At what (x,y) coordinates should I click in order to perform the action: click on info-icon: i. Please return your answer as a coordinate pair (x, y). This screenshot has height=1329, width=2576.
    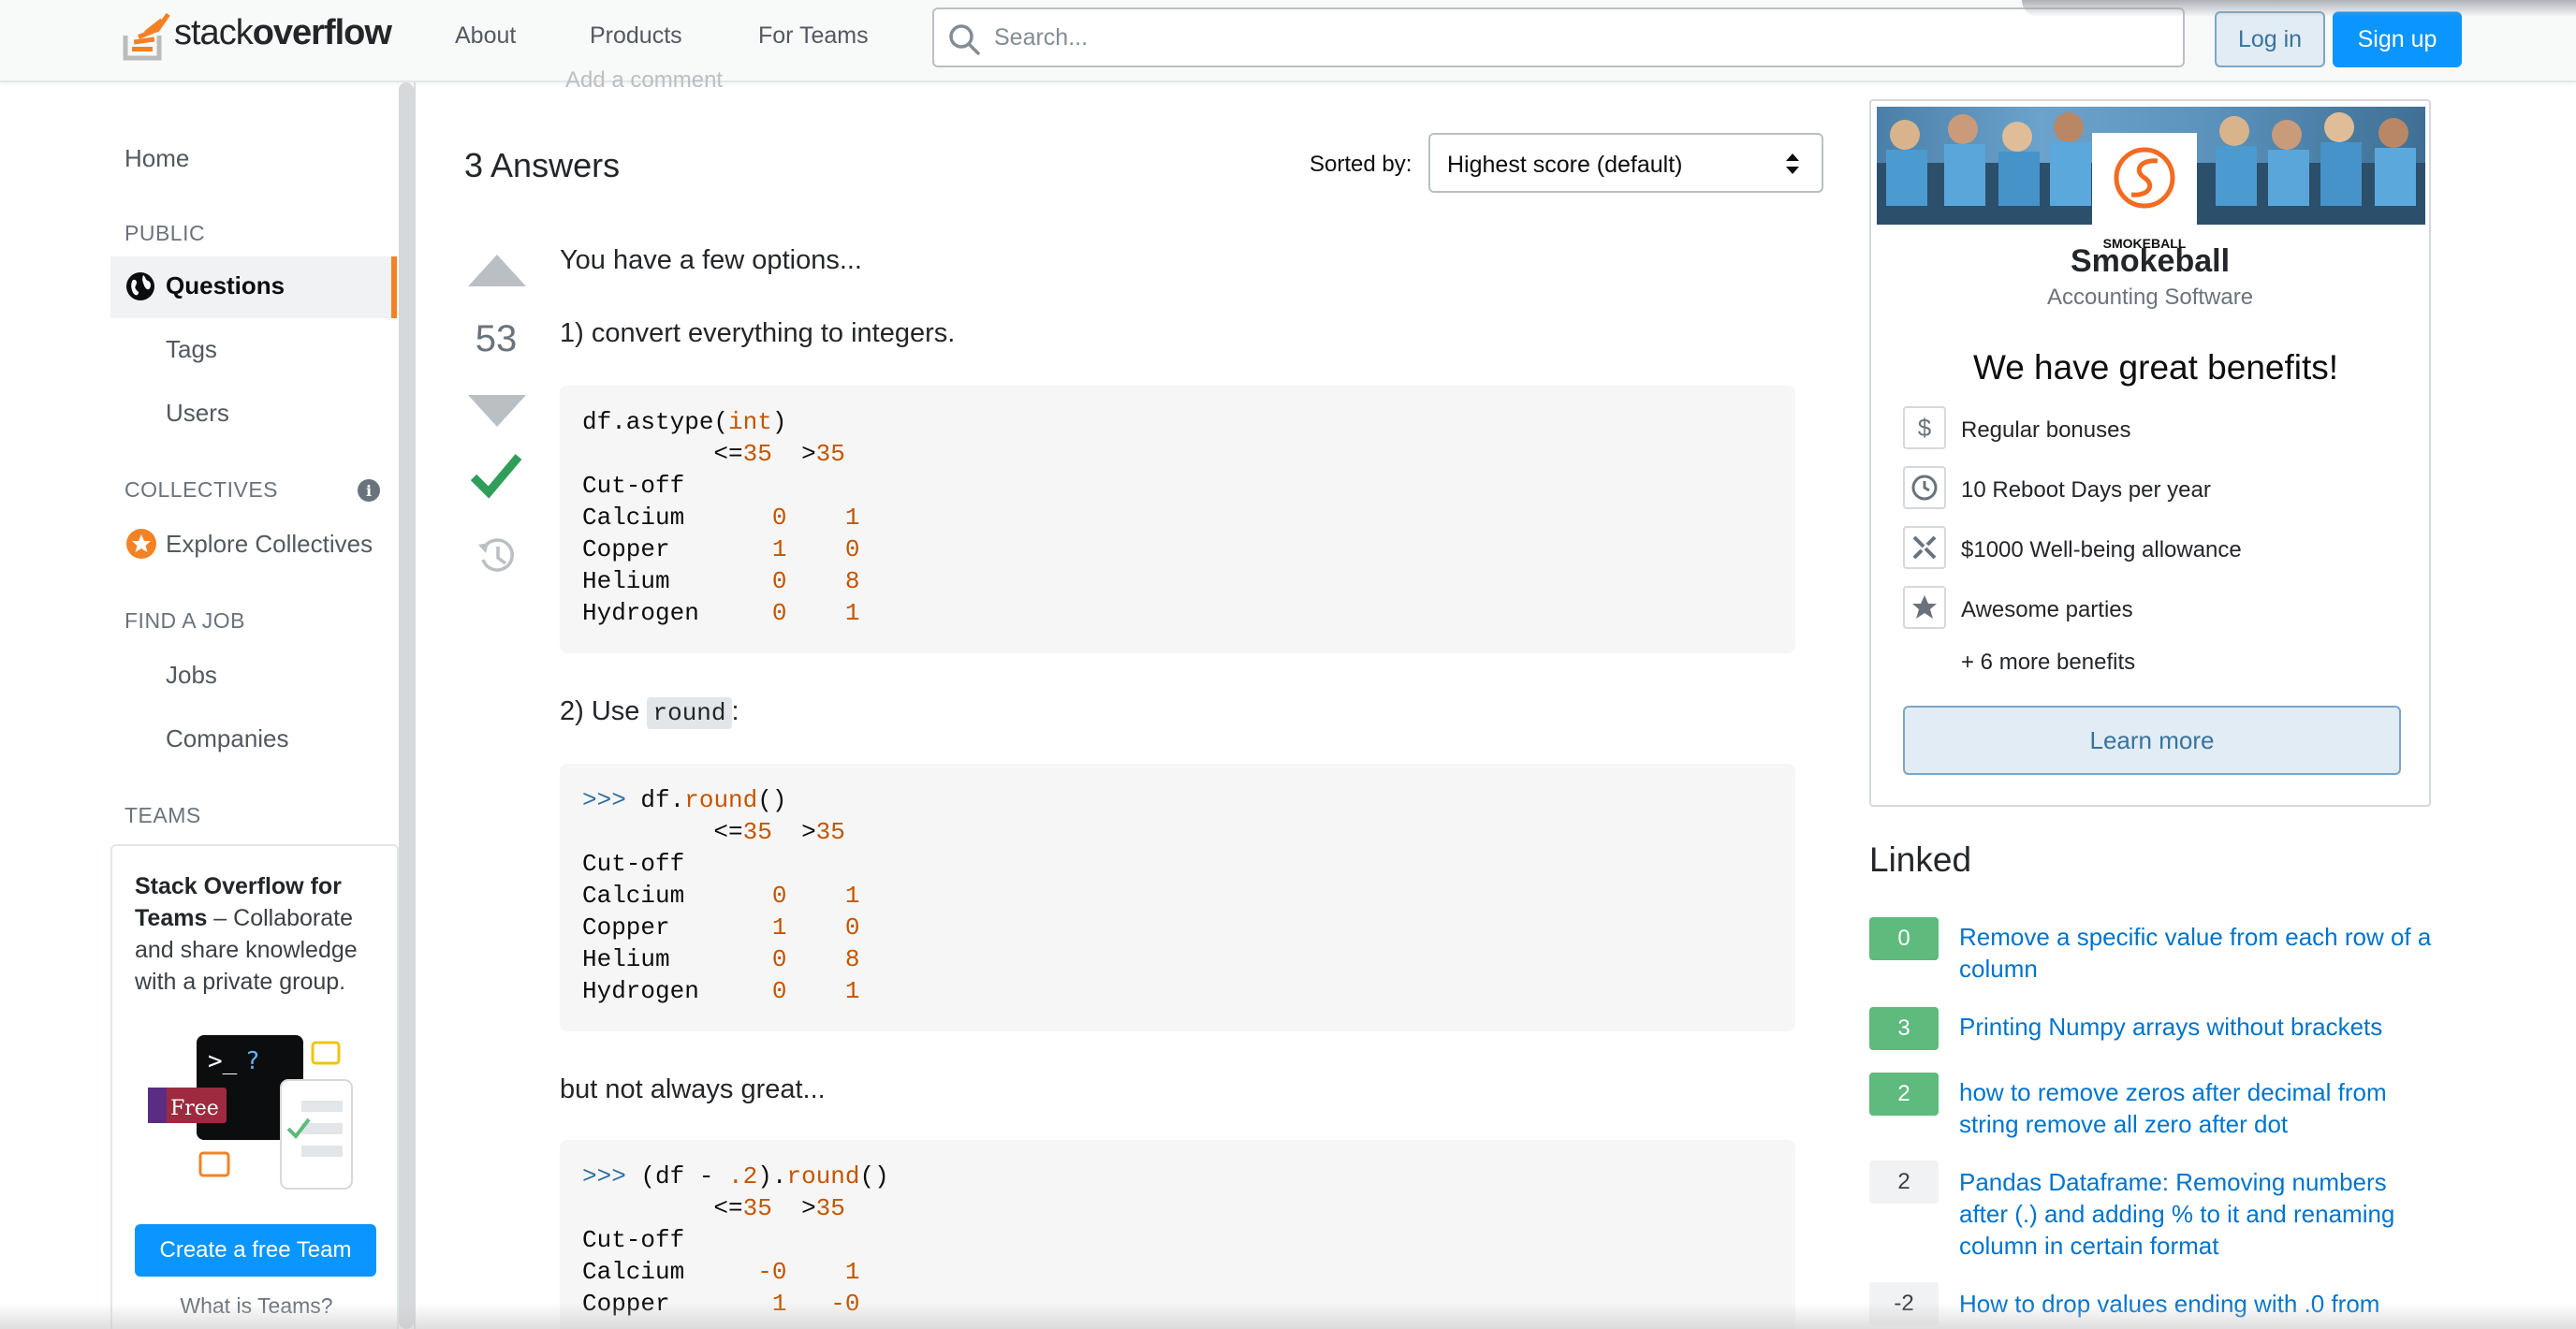
    Looking at the image, I should click on (369, 491).